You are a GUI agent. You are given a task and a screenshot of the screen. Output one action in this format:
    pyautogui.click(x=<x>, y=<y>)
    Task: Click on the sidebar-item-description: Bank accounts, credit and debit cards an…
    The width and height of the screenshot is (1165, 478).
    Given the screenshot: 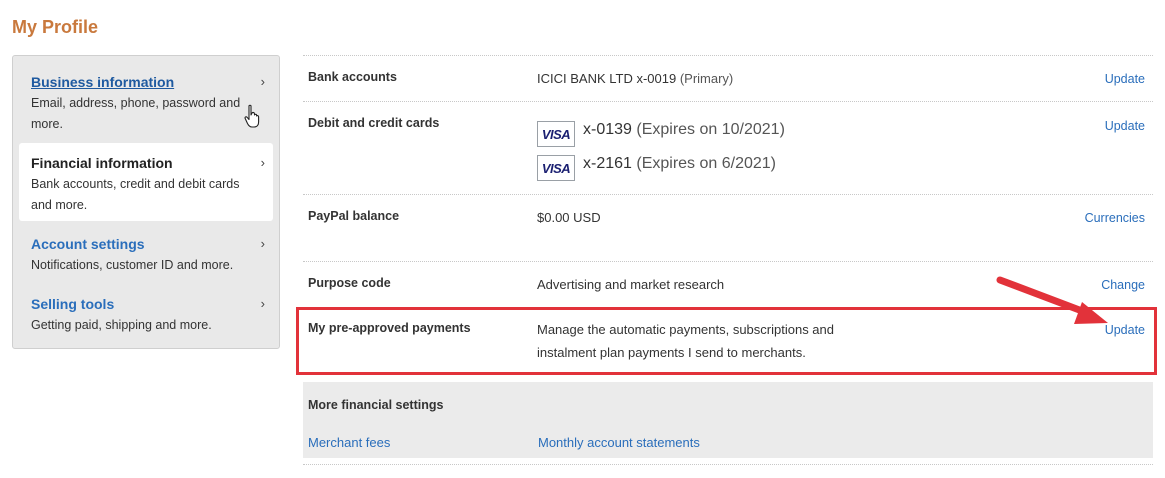 What is the action you would take?
    pyautogui.click(x=135, y=194)
    